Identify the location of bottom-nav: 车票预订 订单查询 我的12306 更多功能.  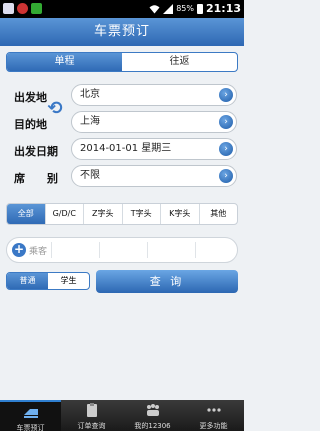
(122, 415).